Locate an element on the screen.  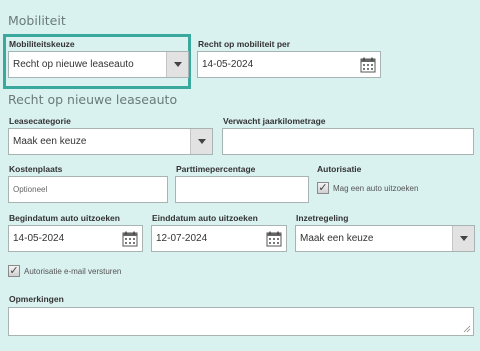
mobiliteitskeuze-select: Recht op nieuwe leaseauto is located at coordinates (98, 64).